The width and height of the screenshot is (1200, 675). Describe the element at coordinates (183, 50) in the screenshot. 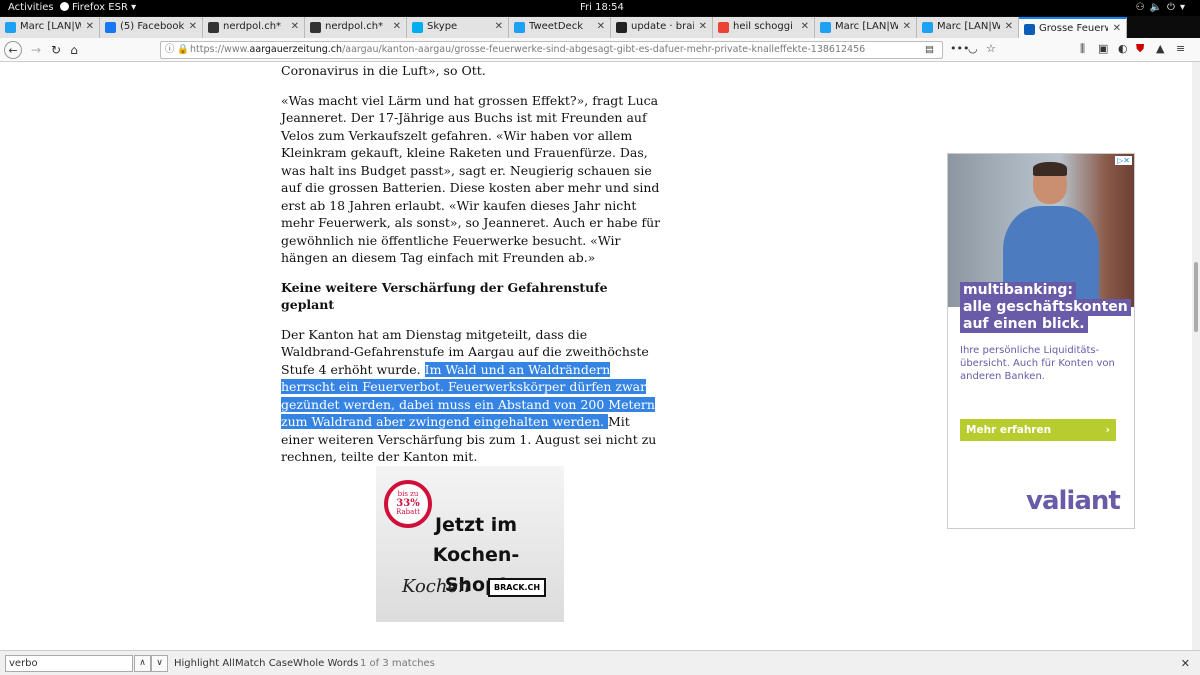

I see `lock-icon: 🔒` at that location.